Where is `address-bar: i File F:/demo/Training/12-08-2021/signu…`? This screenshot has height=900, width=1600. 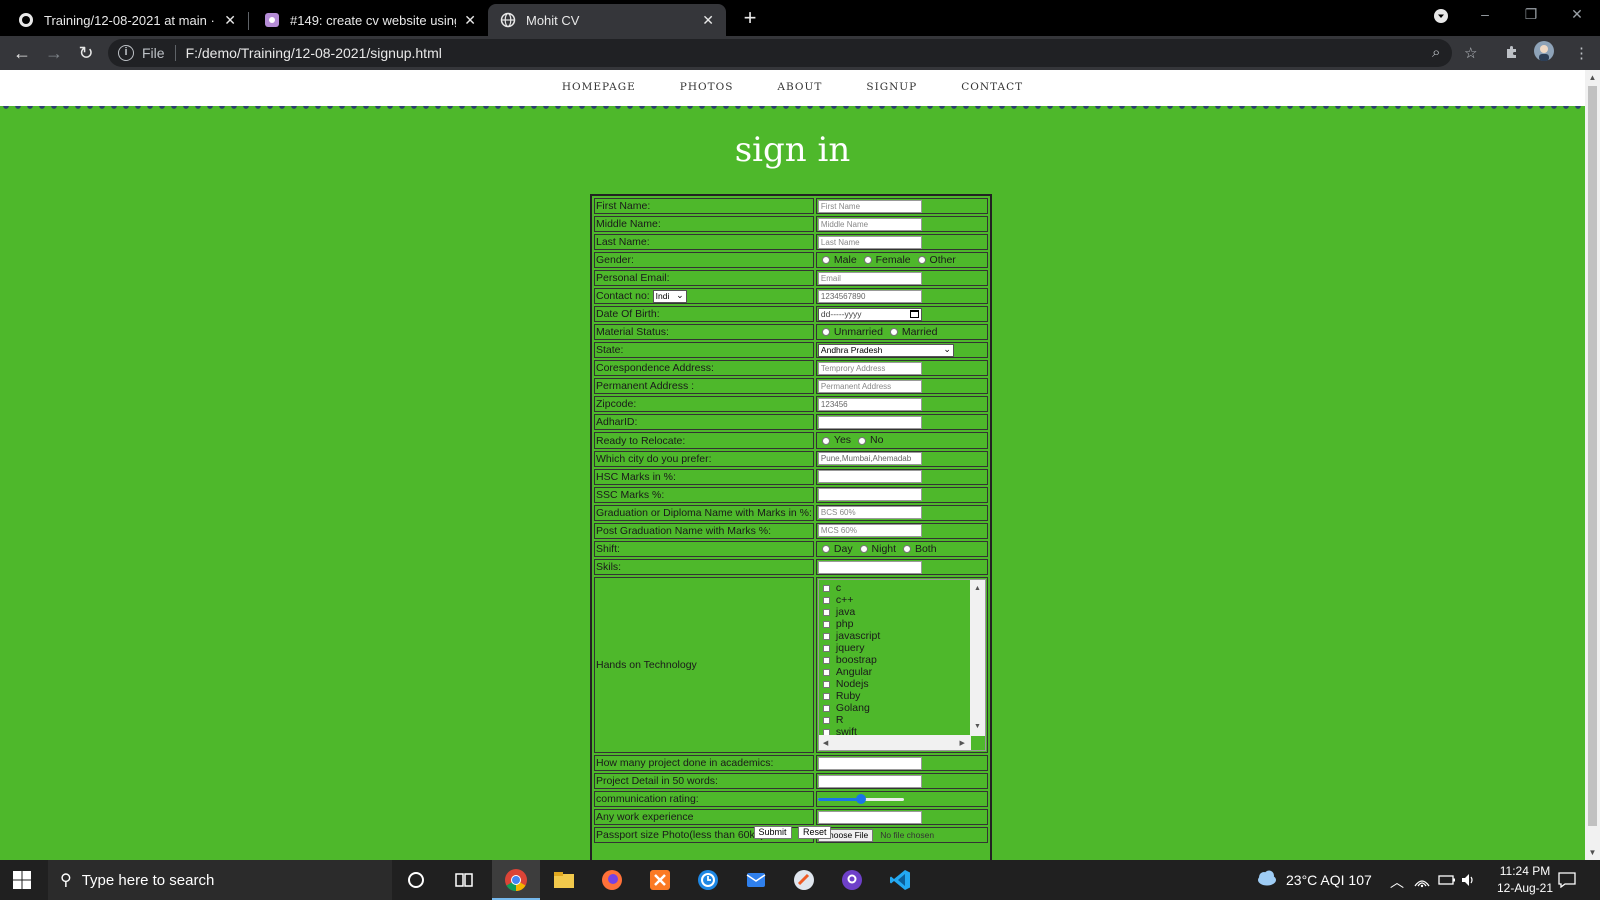 address-bar: i File F:/demo/Training/12-08-2021/signu… is located at coordinates (780, 53).